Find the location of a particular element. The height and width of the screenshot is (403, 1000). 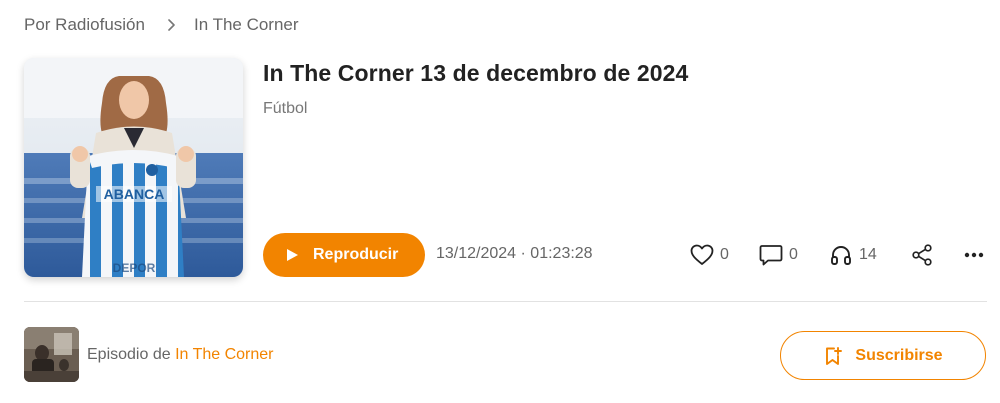

comment-button: 0 is located at coordinates (778, 255).